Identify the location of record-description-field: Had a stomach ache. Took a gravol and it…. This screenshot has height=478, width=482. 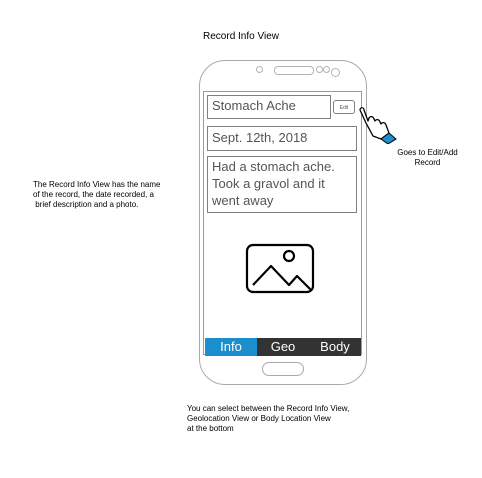
(282, 184).